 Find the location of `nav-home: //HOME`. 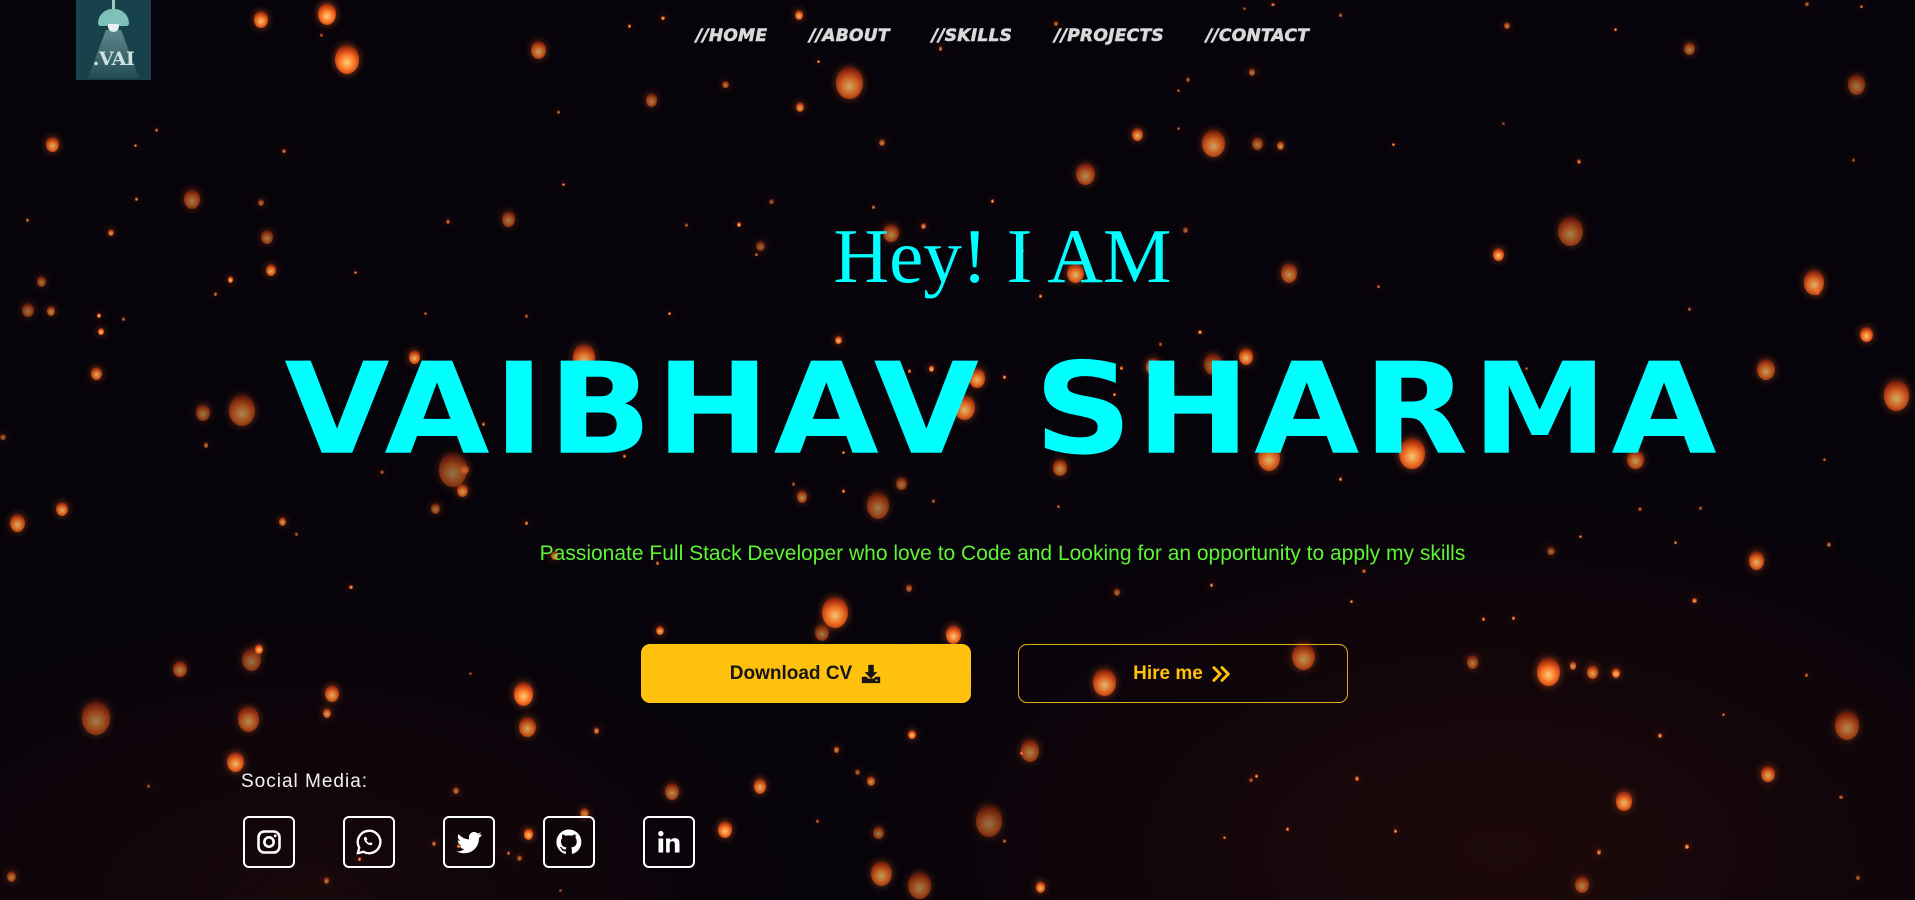

nav-home: //HOME is located at coordinates (732, 36).